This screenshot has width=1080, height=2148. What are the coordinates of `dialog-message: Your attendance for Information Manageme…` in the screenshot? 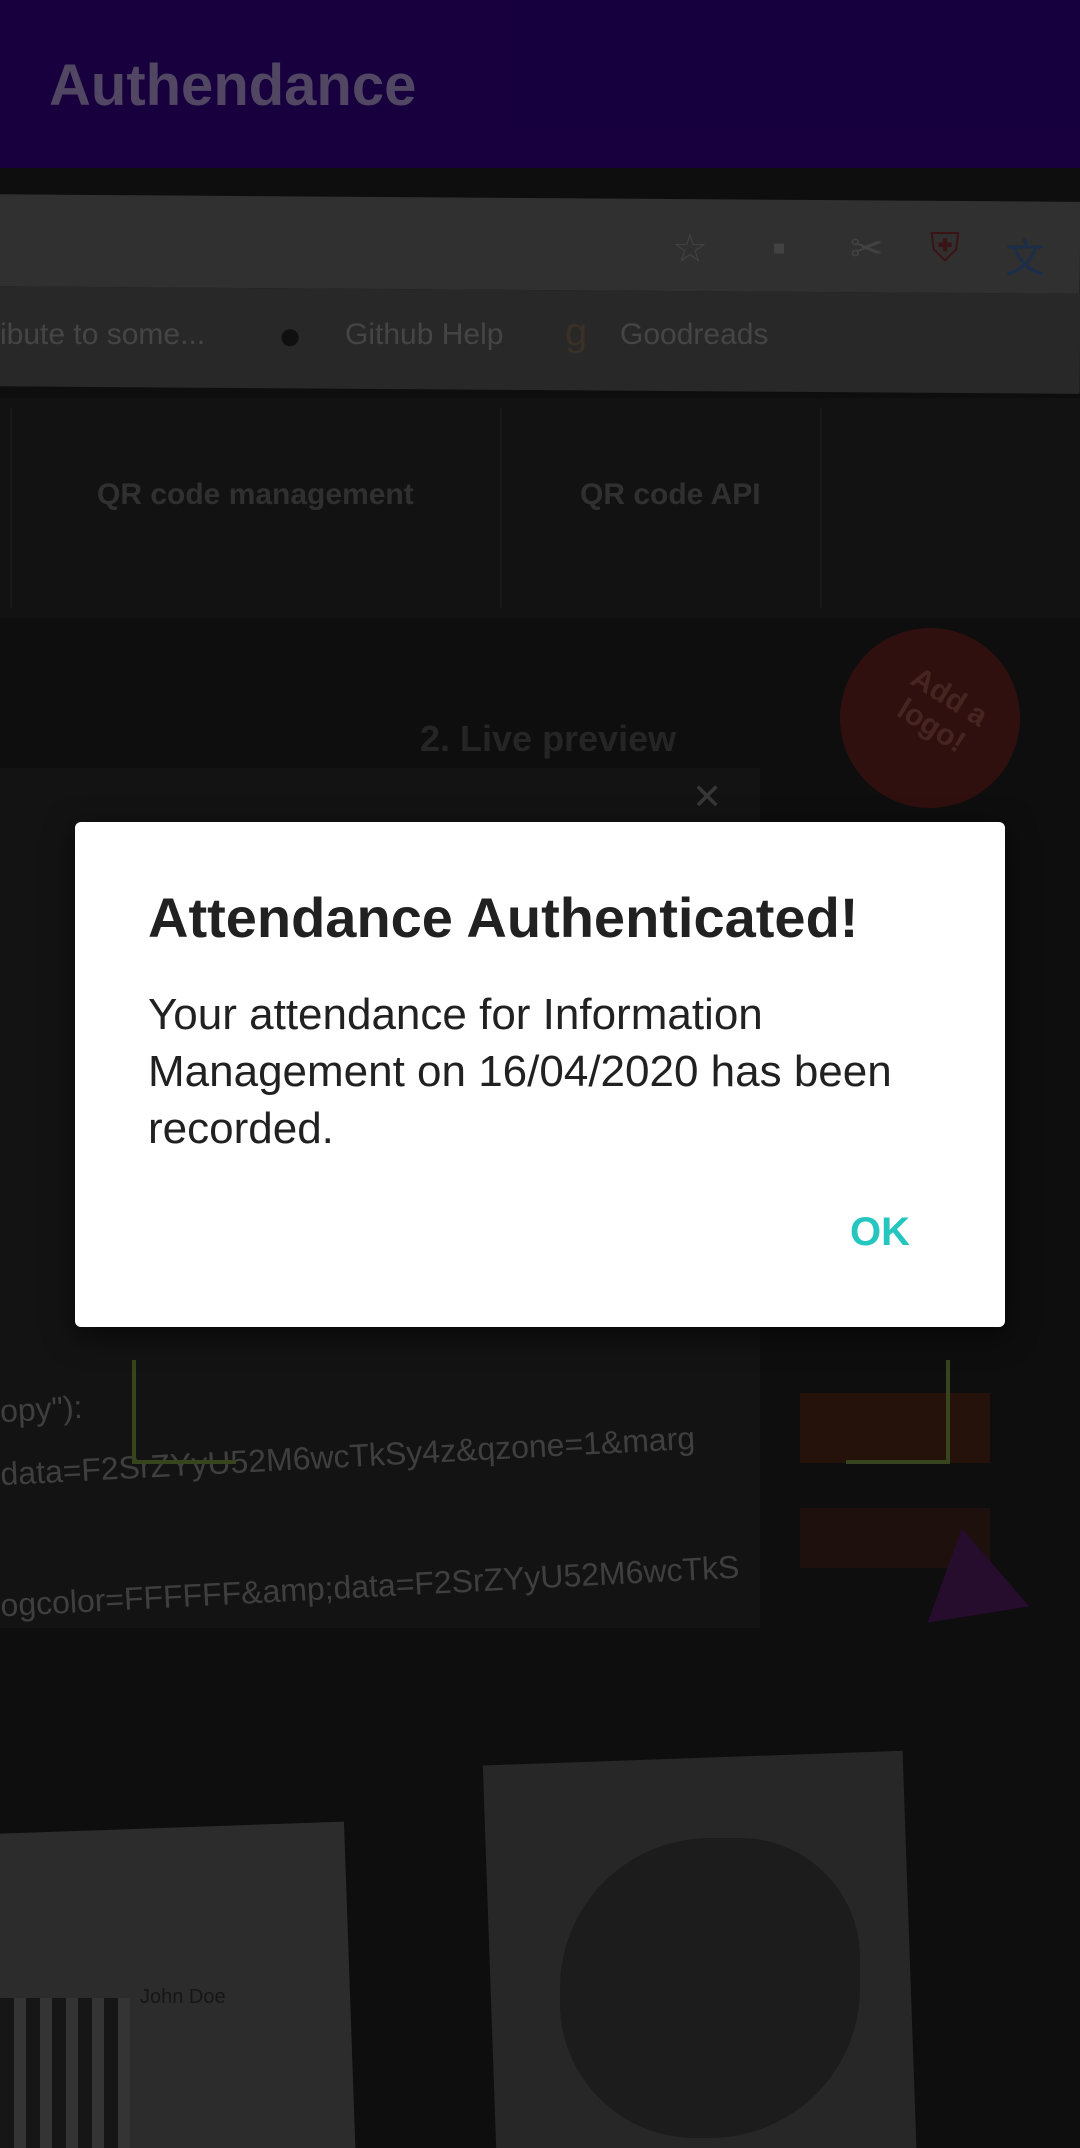 It's located at (520, 1071).